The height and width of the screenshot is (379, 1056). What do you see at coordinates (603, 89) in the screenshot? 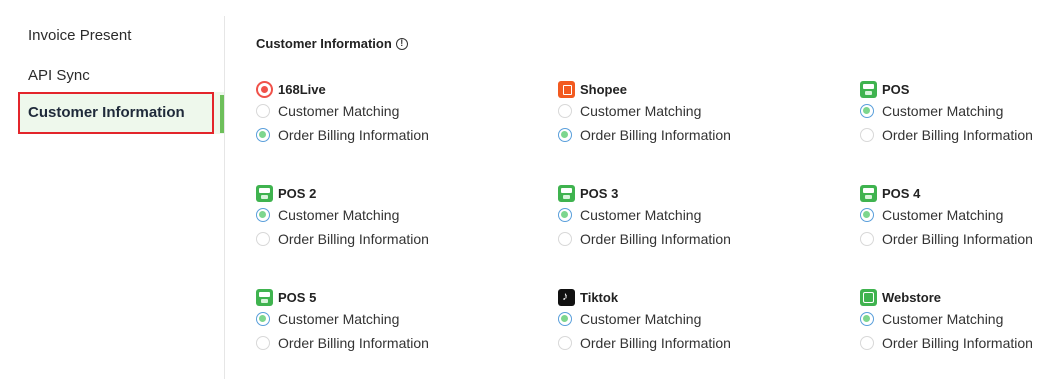
I see `channel-name: Shopee` at bounding box center [603, 89].